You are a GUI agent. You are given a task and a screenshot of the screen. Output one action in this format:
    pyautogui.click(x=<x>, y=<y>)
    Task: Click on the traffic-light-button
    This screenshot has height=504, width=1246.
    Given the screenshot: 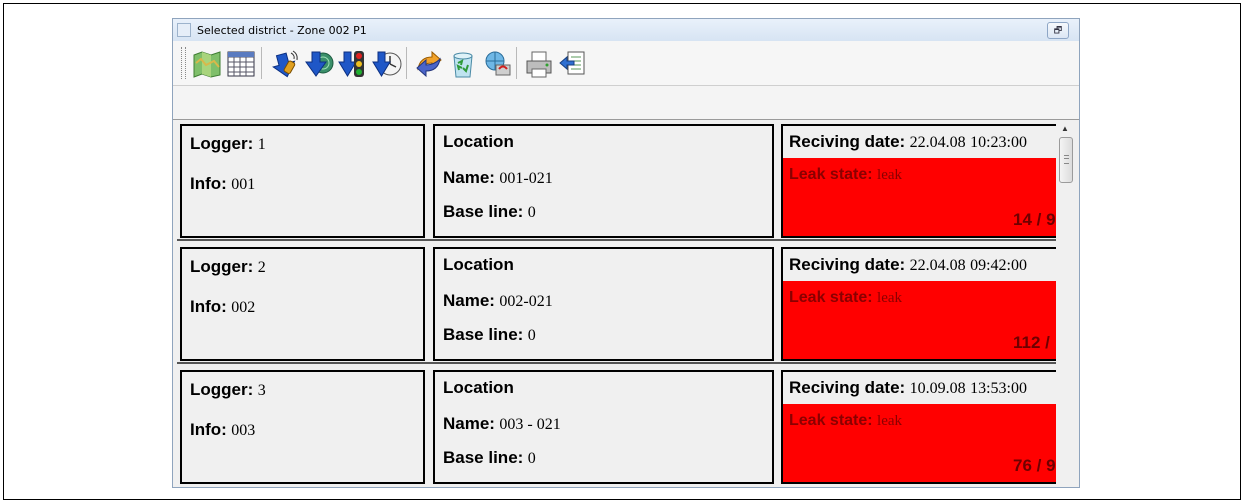 What is the action you would take?
    pyautogui.click(x=353, y=64)
    